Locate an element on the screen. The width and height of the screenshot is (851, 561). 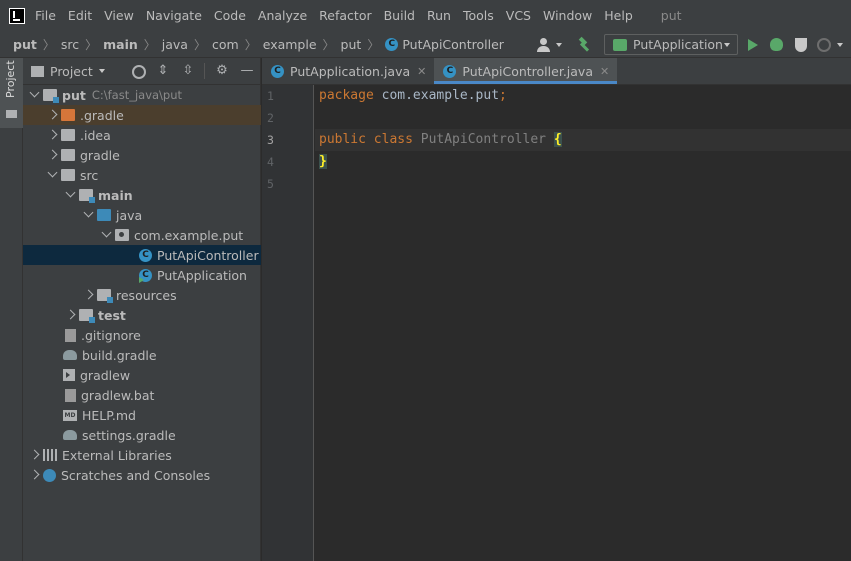
tree-item-gradlew-bat: gradlew.bat is located at coordinates (142, 395).